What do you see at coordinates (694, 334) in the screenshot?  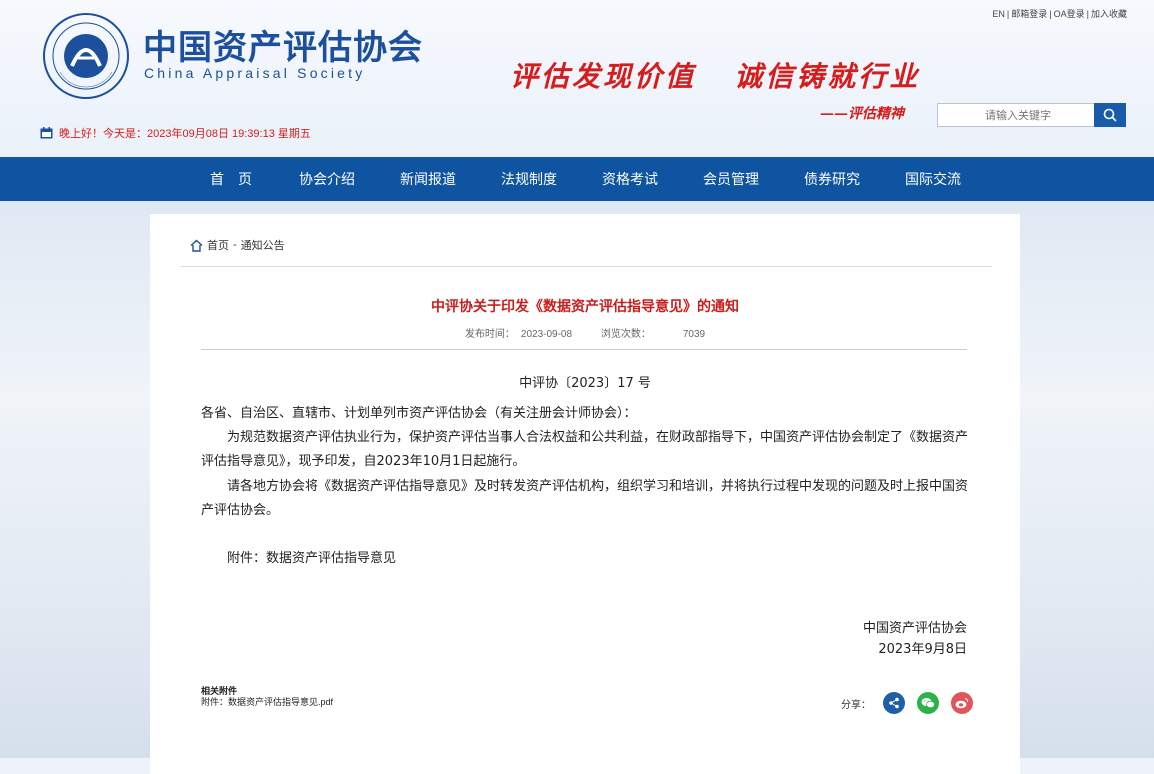 I see `view-count: 7039` at bounding box center [694, 334].